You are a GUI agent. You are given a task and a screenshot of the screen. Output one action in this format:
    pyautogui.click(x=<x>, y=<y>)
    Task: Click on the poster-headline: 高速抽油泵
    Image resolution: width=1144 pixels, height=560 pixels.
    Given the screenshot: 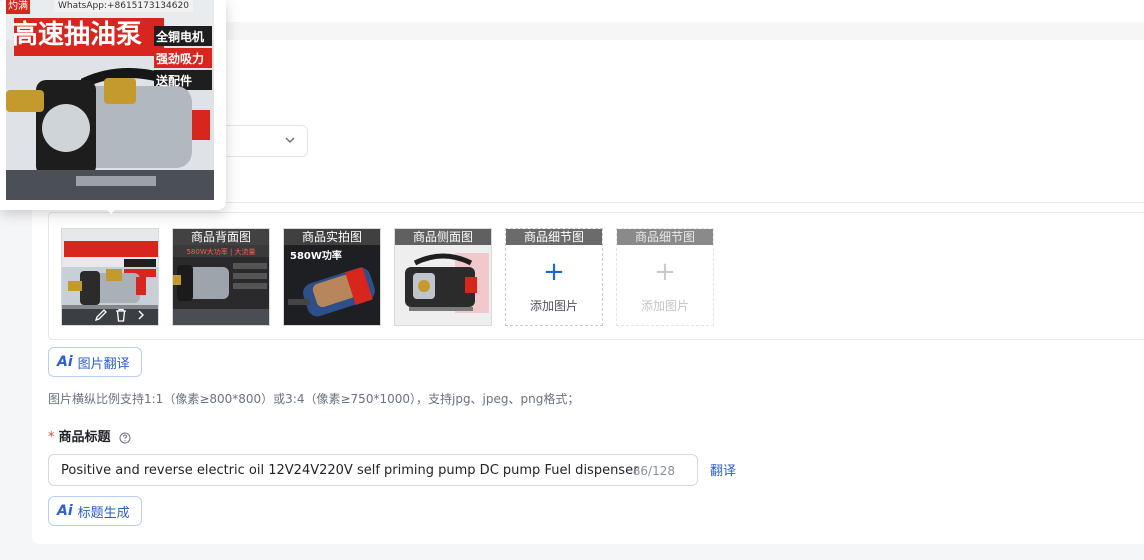 What is the action you would take?
    pyautogui.click(x=77, y=35)
    